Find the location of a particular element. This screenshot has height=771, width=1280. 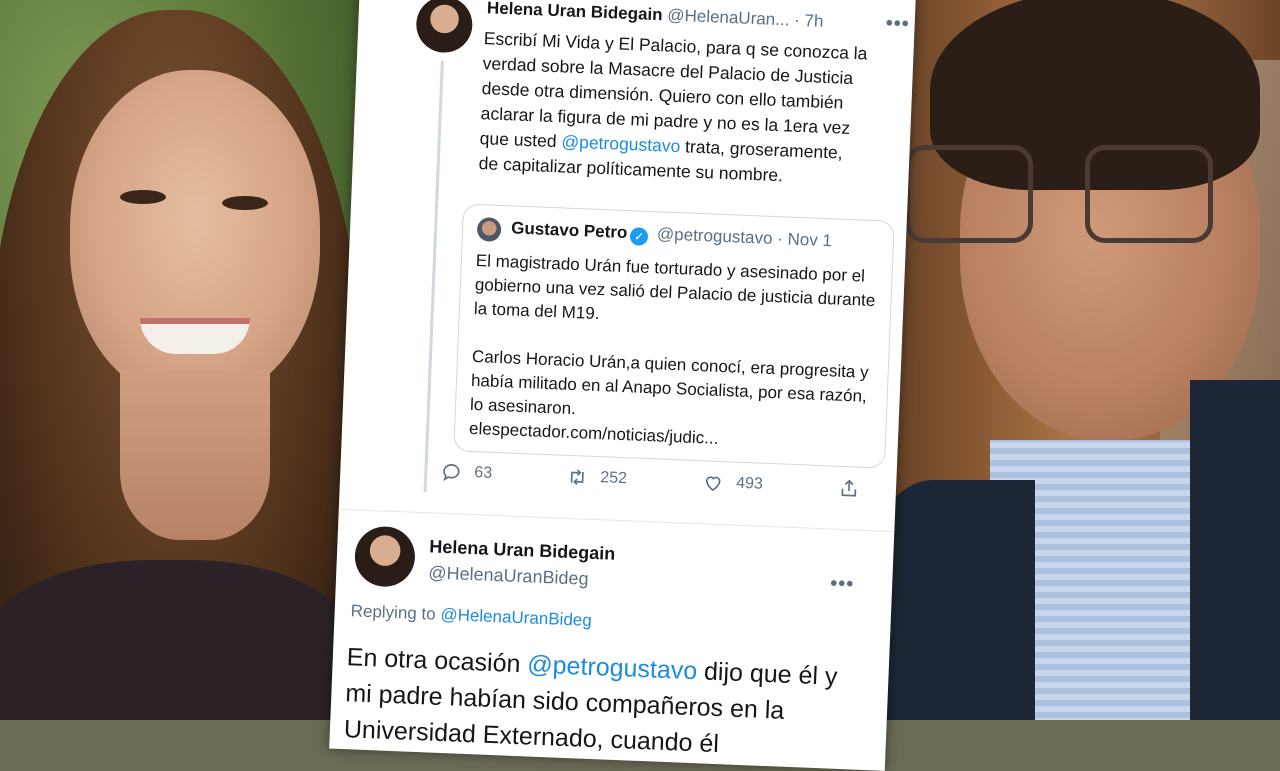

reply-author-name: Helena Uran Bidegain is located at coordinates (522, 550).